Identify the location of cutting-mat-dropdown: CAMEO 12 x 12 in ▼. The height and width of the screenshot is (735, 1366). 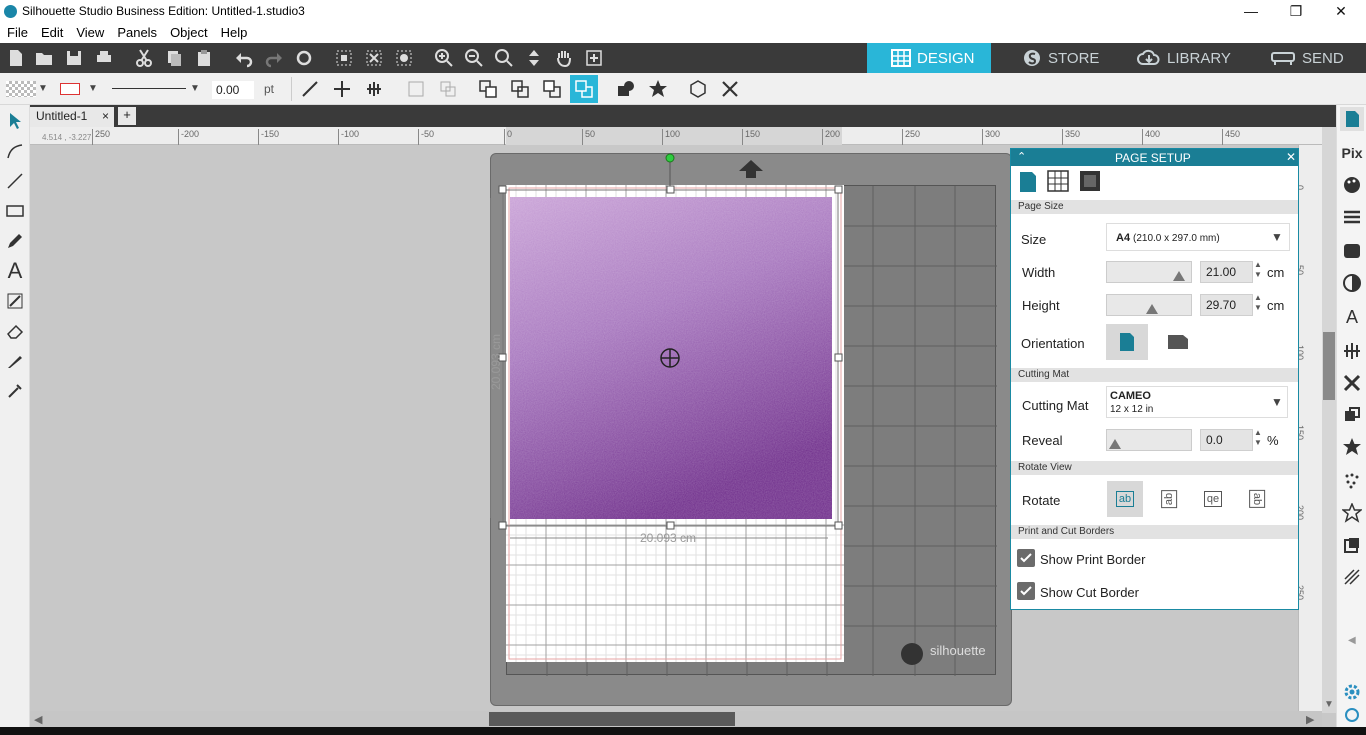
(1197, 402).